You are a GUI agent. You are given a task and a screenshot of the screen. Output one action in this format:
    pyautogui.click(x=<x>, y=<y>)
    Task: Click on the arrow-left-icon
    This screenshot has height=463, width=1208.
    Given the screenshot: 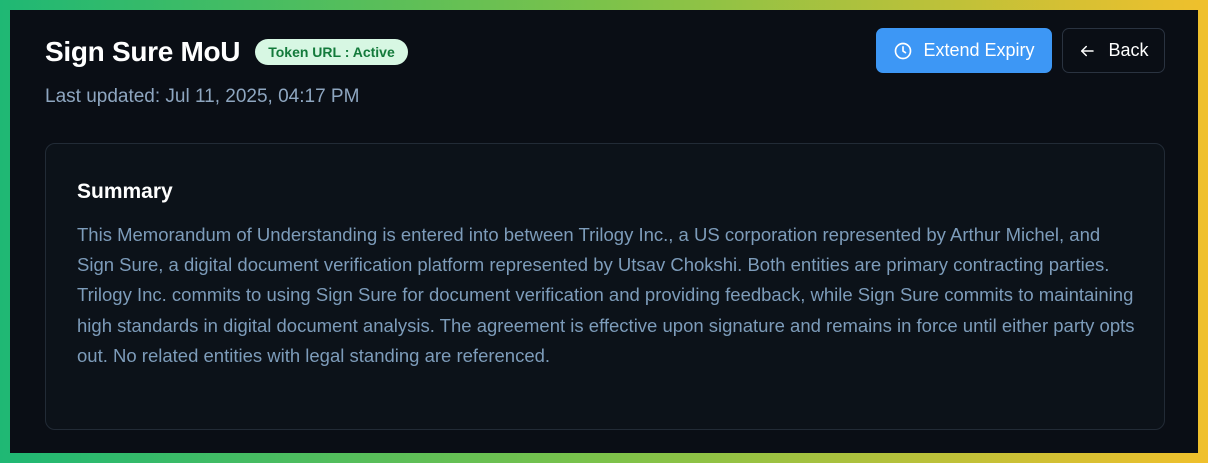 What is the action you would take?
    pyautogui.click(x=1088, y=50)
    